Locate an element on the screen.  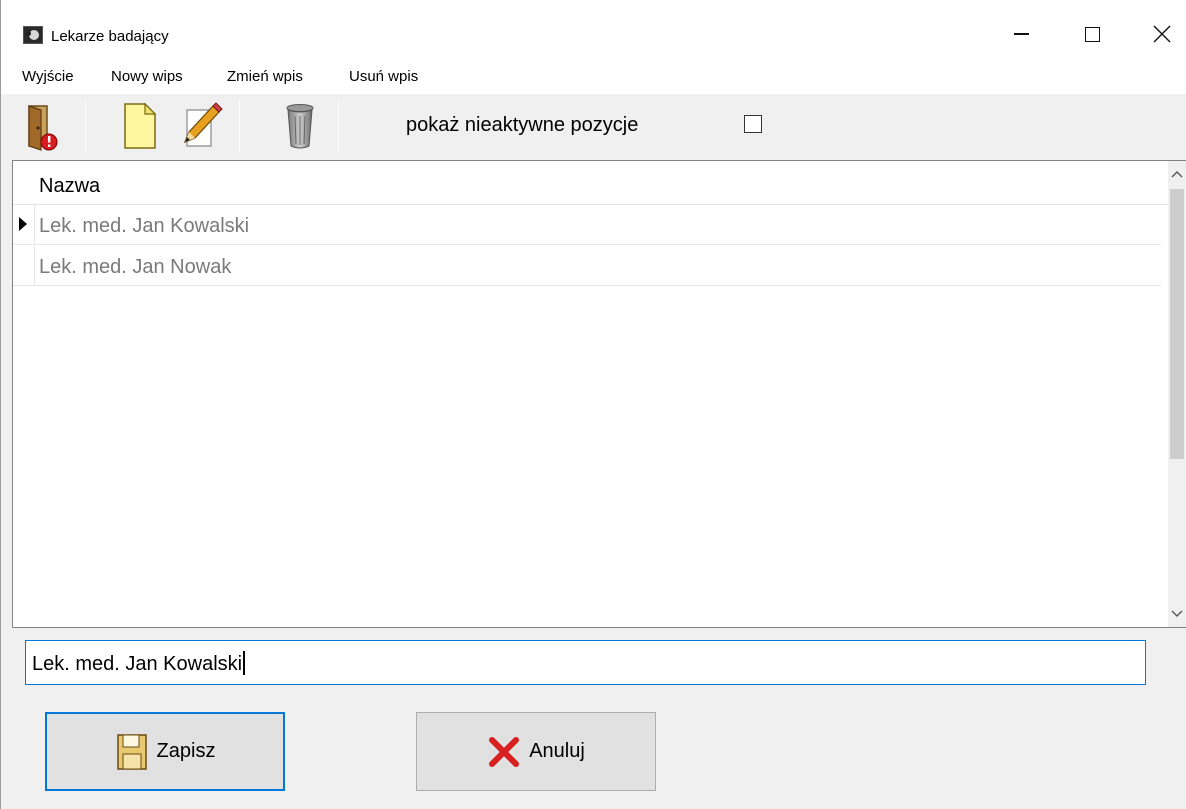
delete-toolbar-button is located at coordinates (300, 126).